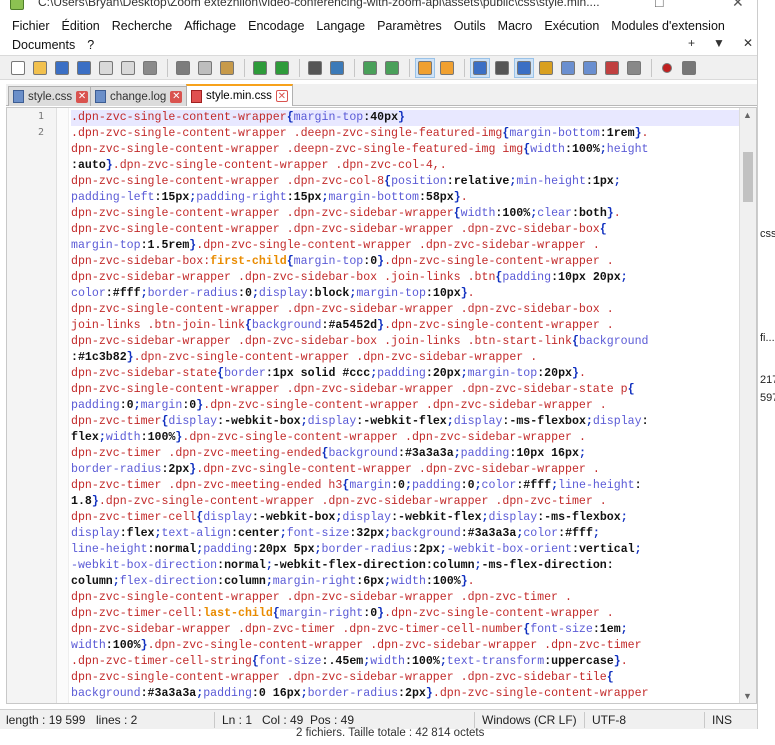 The width and height of the screenshot is (775, 745). Describe the element at coordinates (255, 293) in the screenshot. I see `code-token: ;` at that location.